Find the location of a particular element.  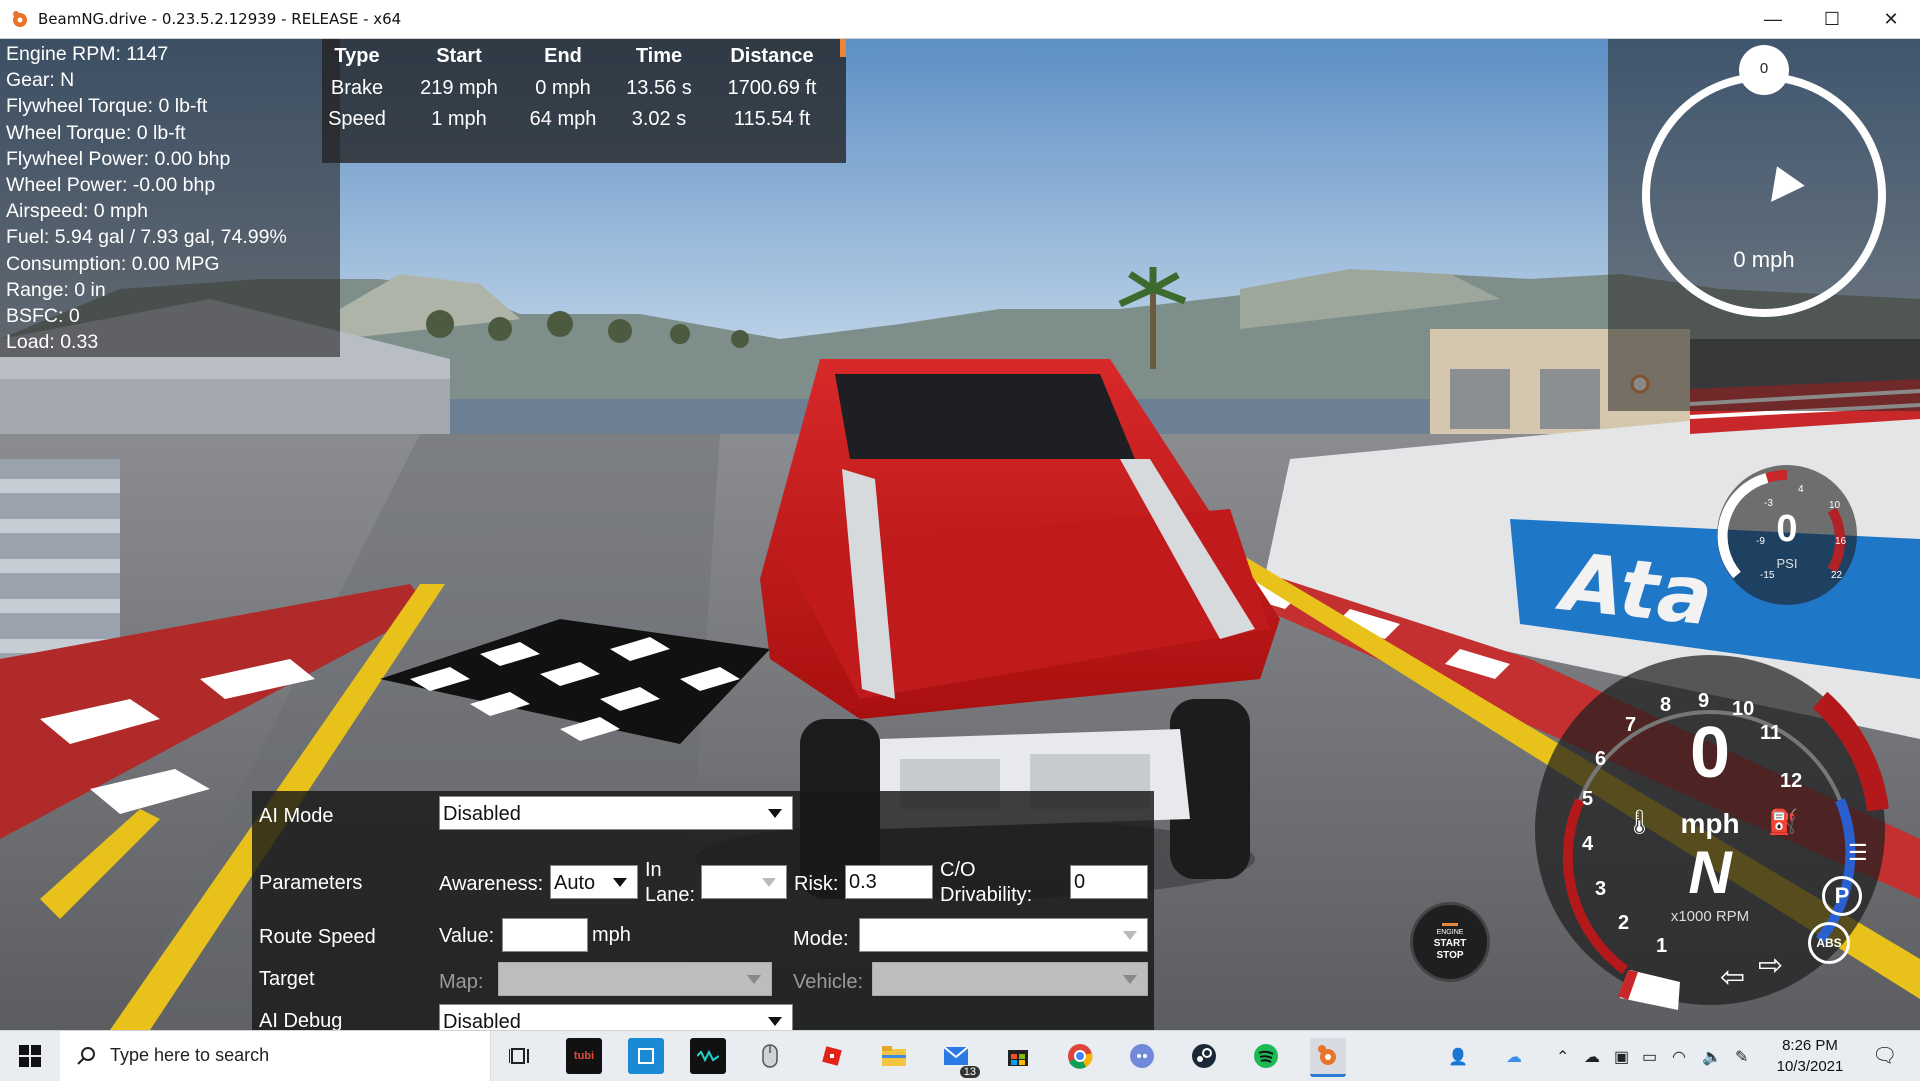

mail-app-icon: 13 is located at coordinates (959, 1058).